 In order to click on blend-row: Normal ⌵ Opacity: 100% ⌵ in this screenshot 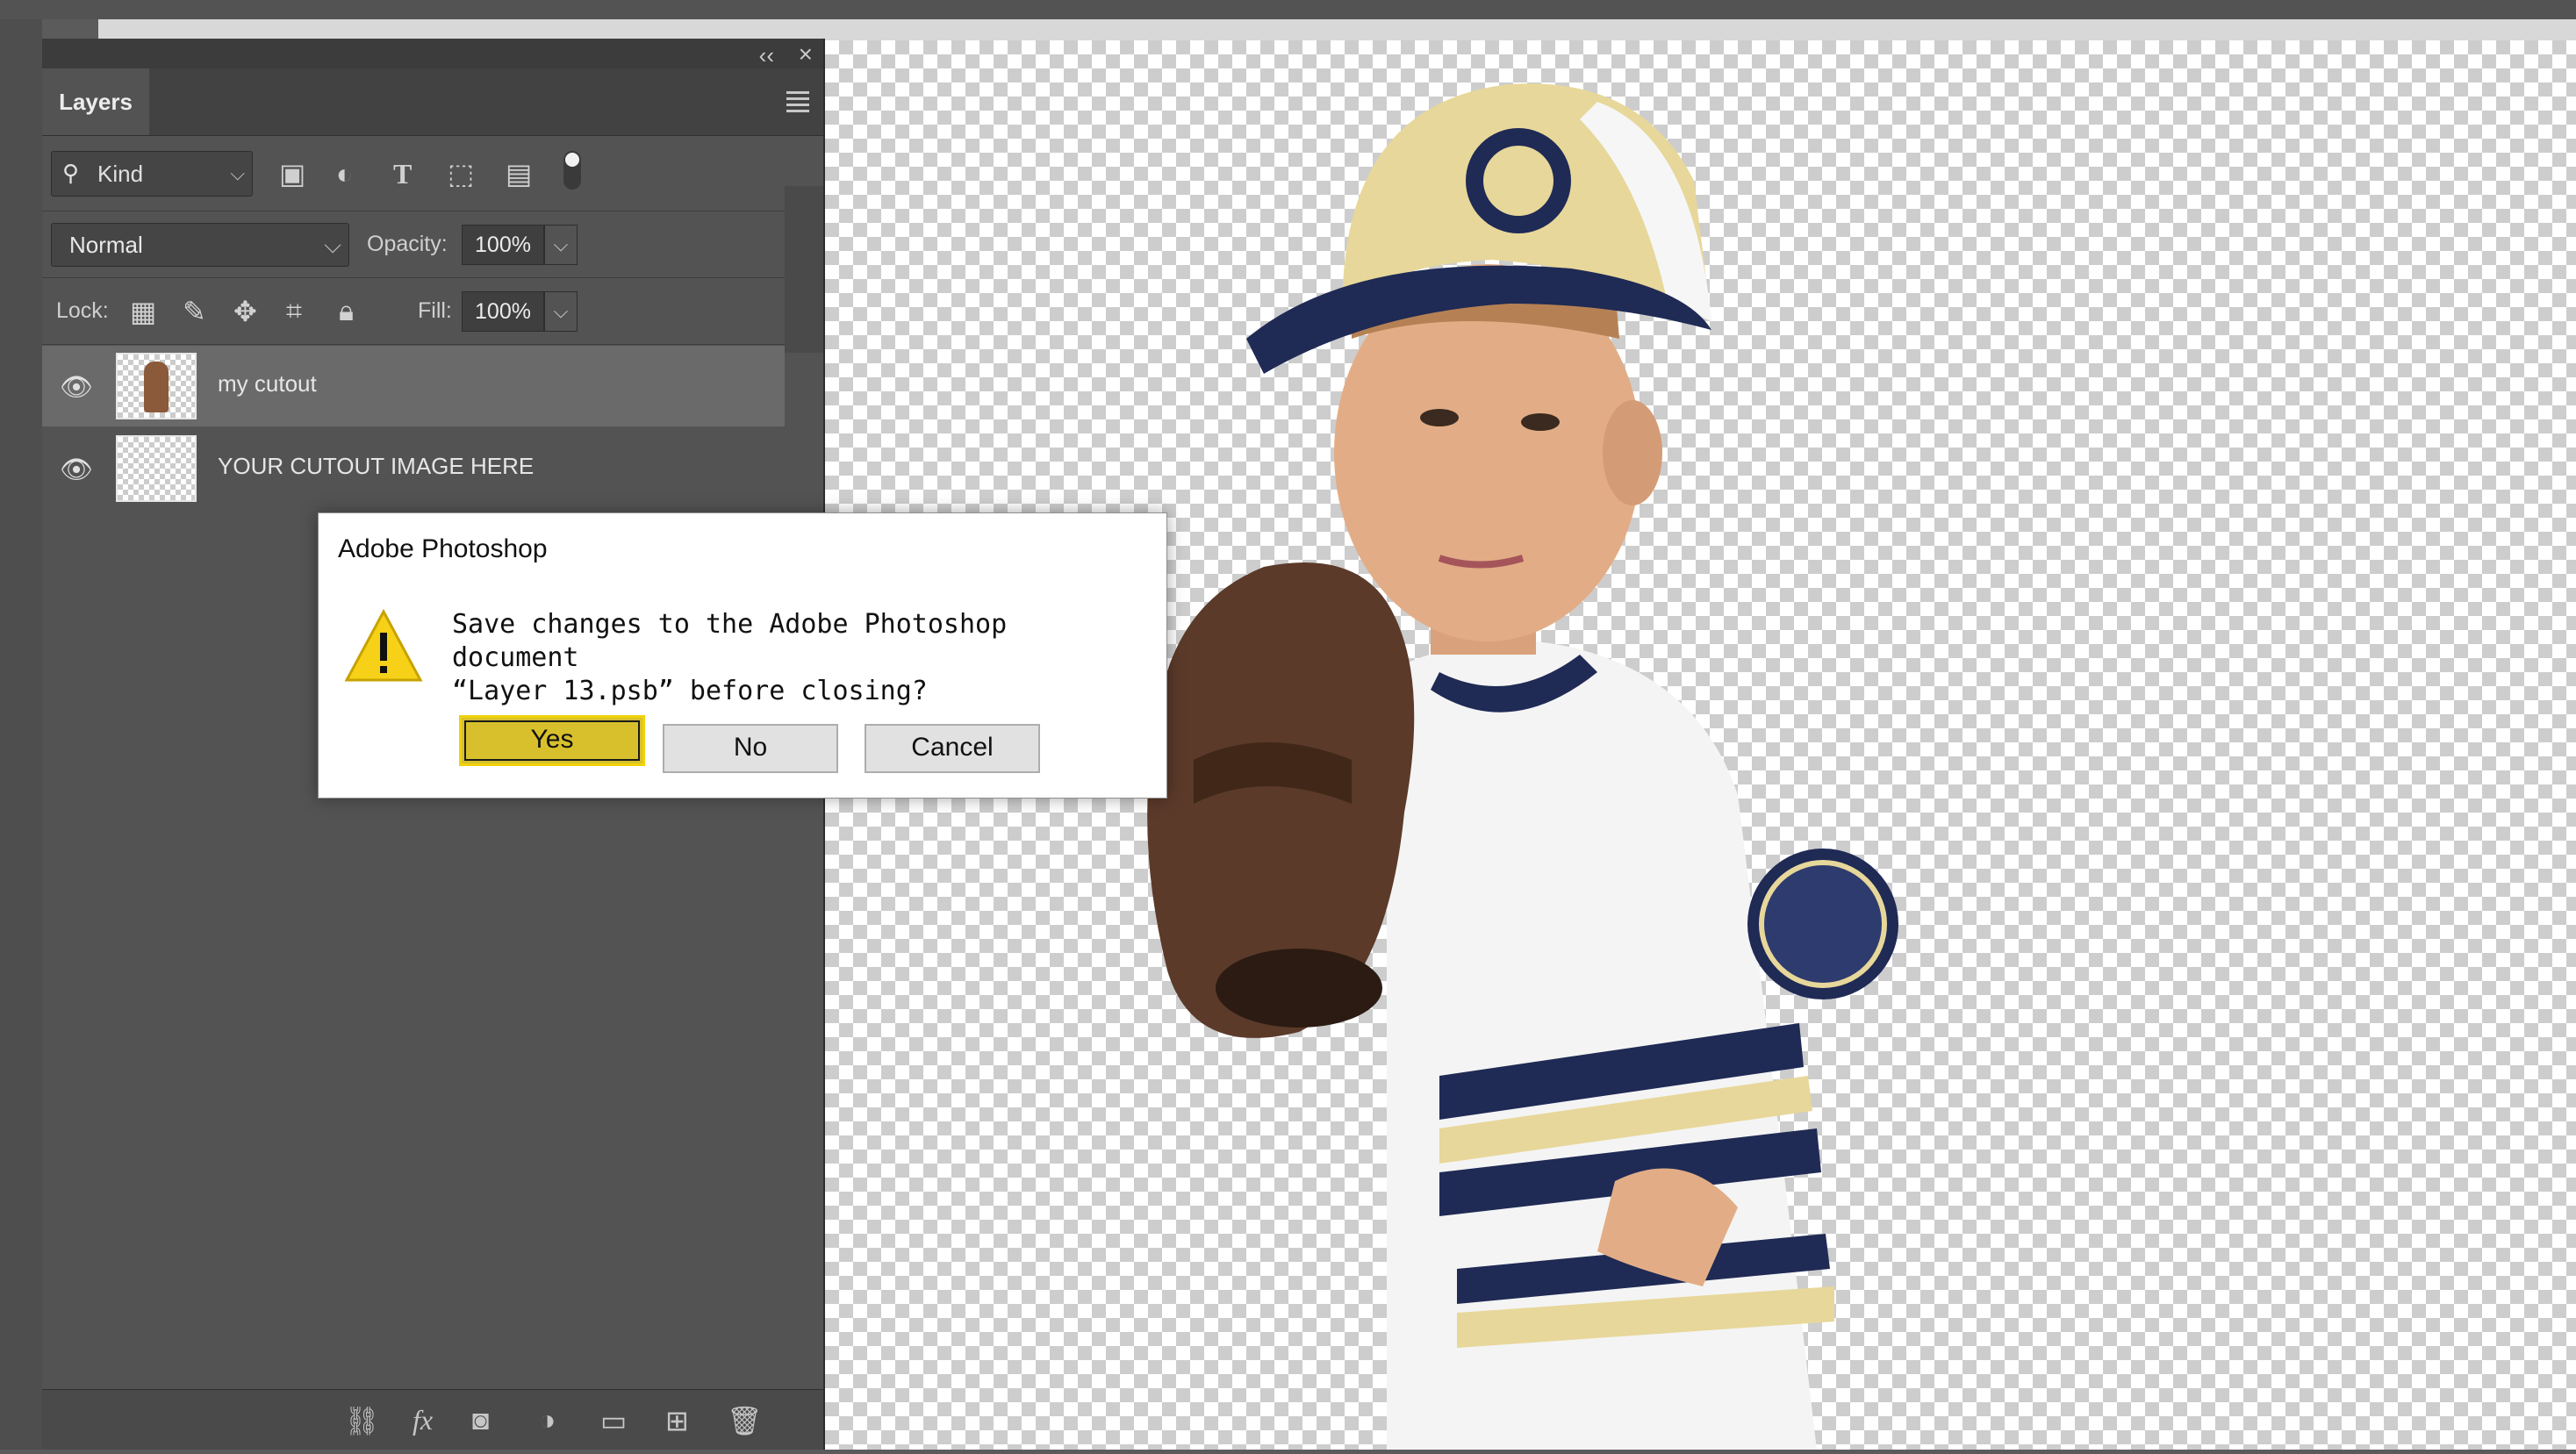, I will do `click(432, 244)`.